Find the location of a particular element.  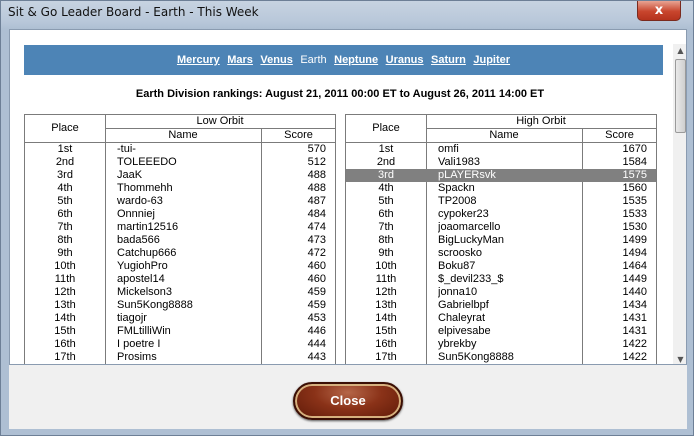

planet-link-jupiter: Jupiter is located at coordinates (491, 60).